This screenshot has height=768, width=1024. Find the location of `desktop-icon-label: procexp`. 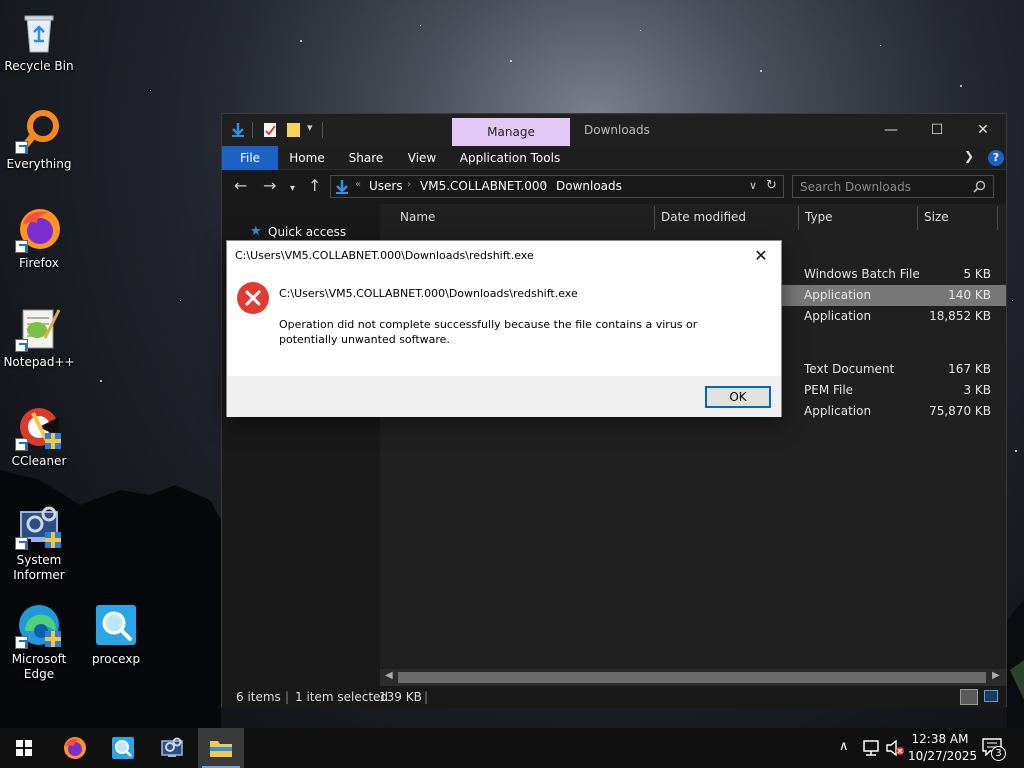

desktop-icon-label: procexp is located at coordinates (116, 659).